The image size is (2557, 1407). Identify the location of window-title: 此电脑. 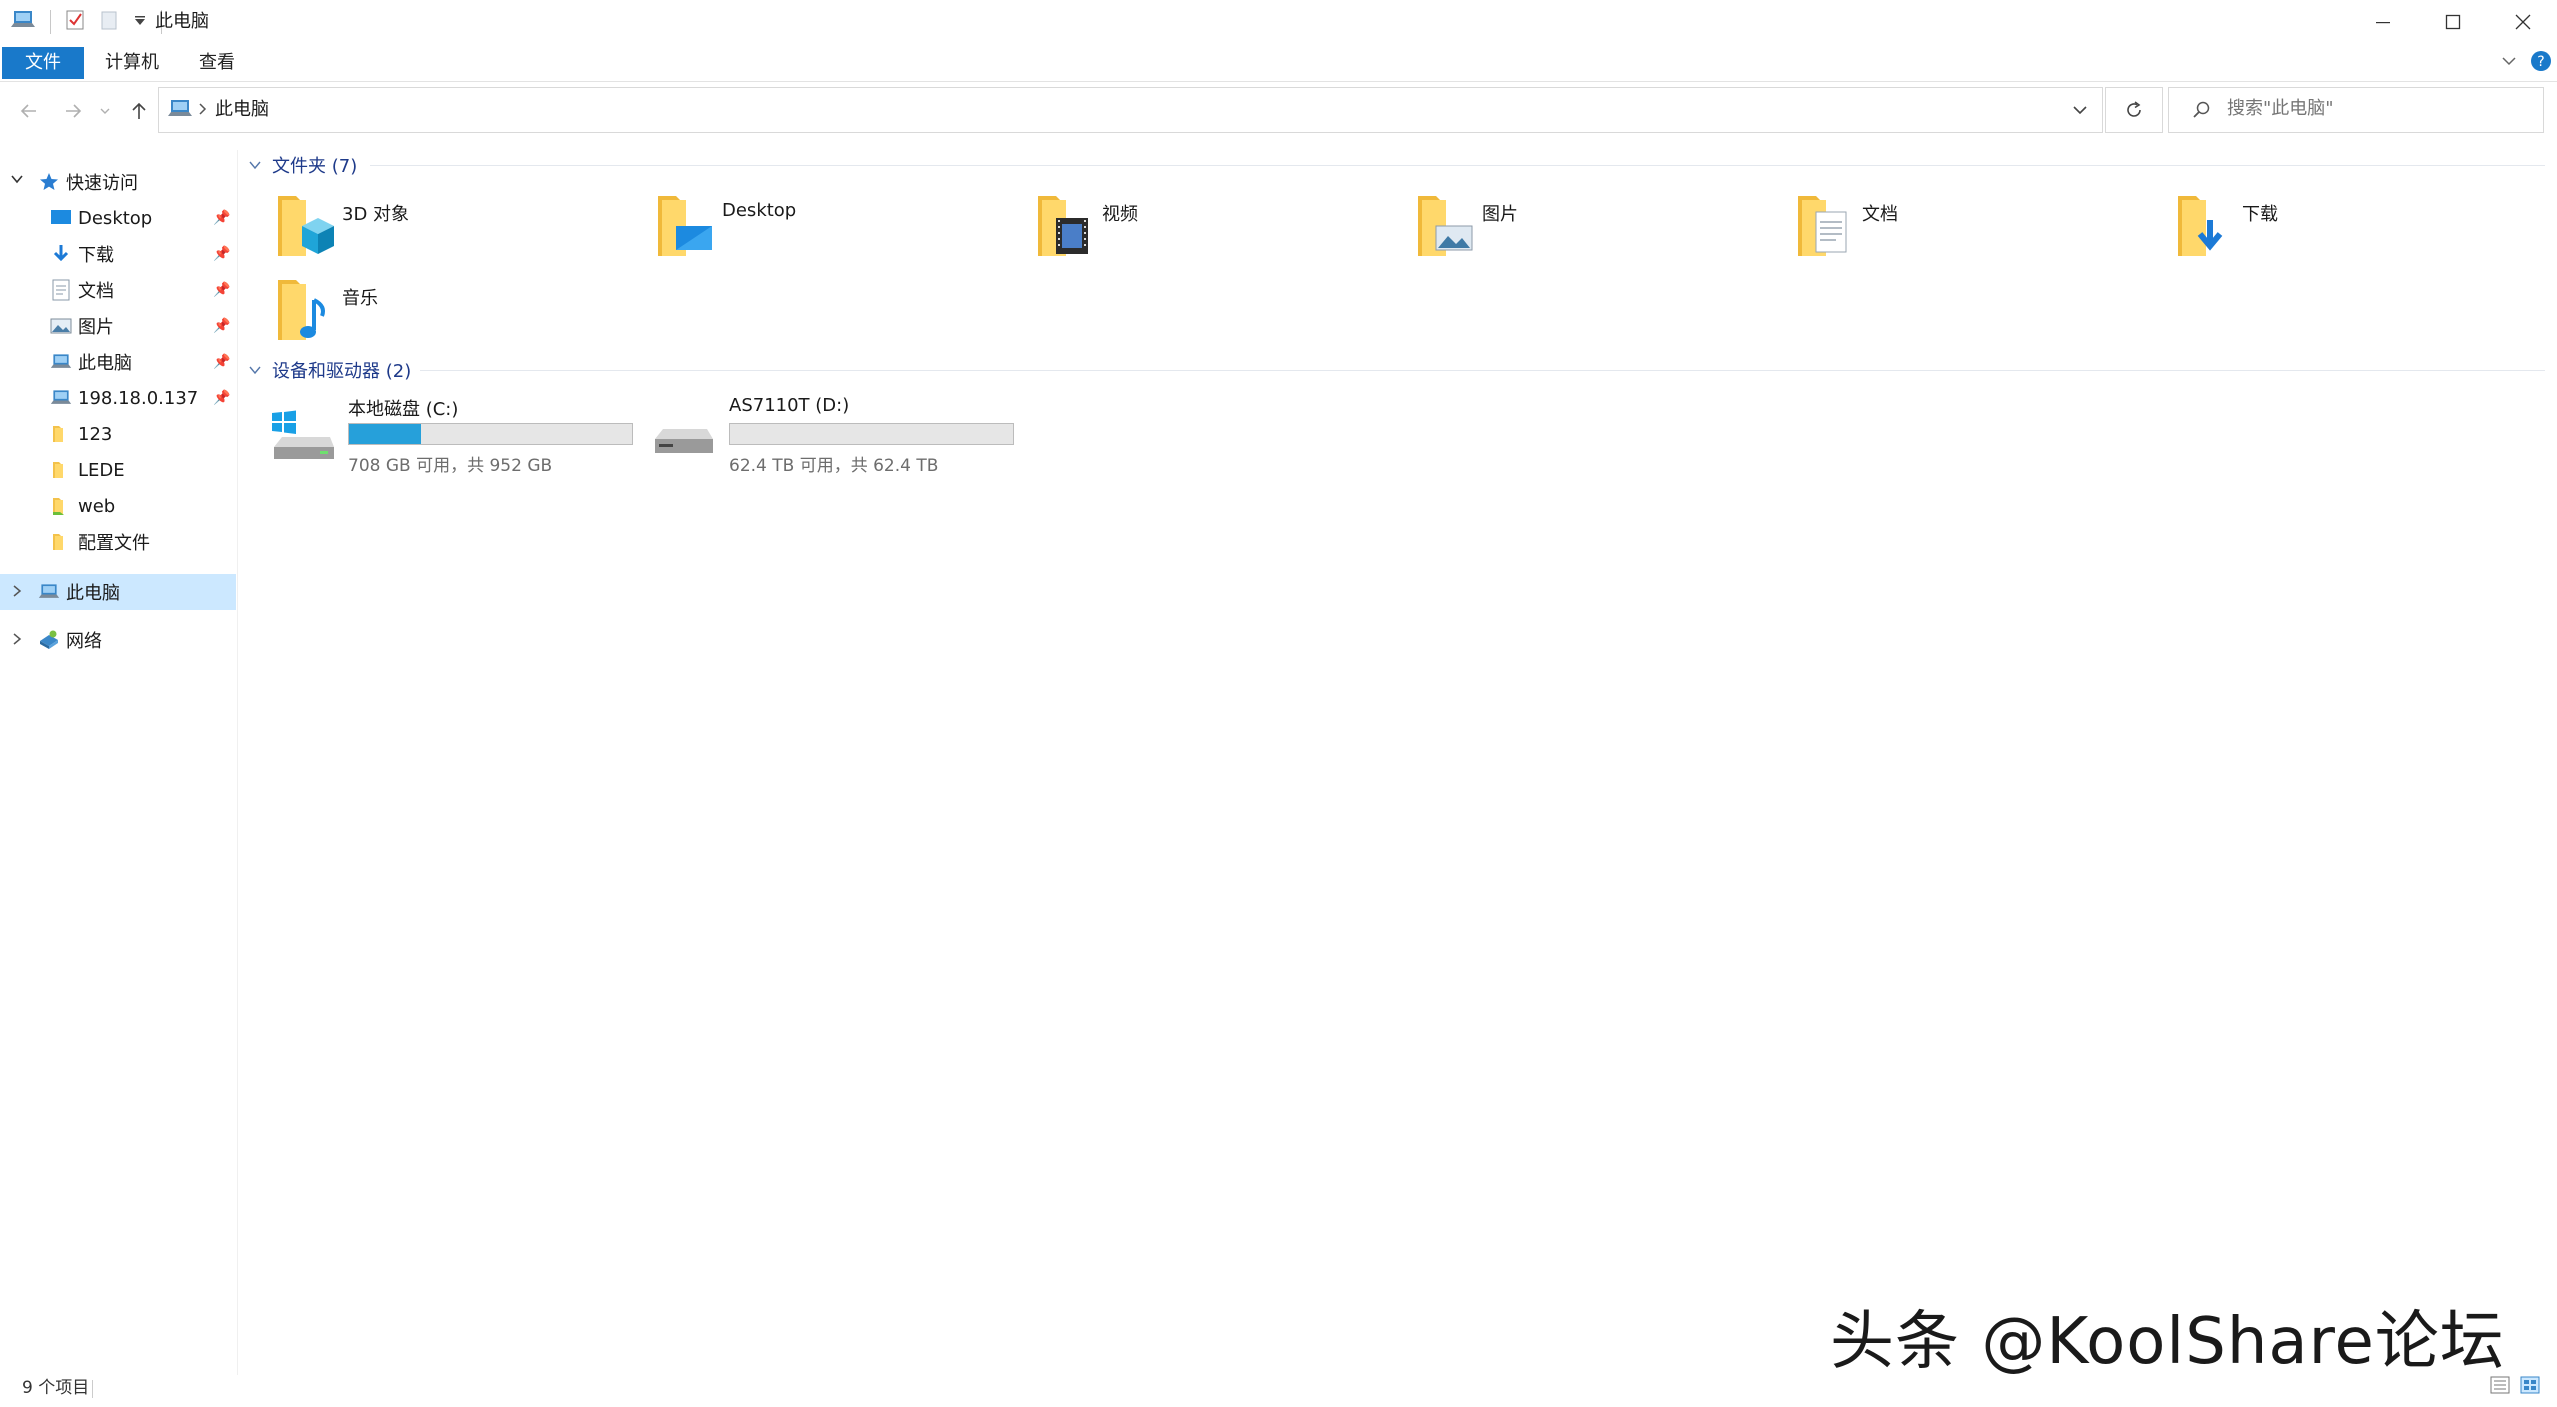
(182, 21).